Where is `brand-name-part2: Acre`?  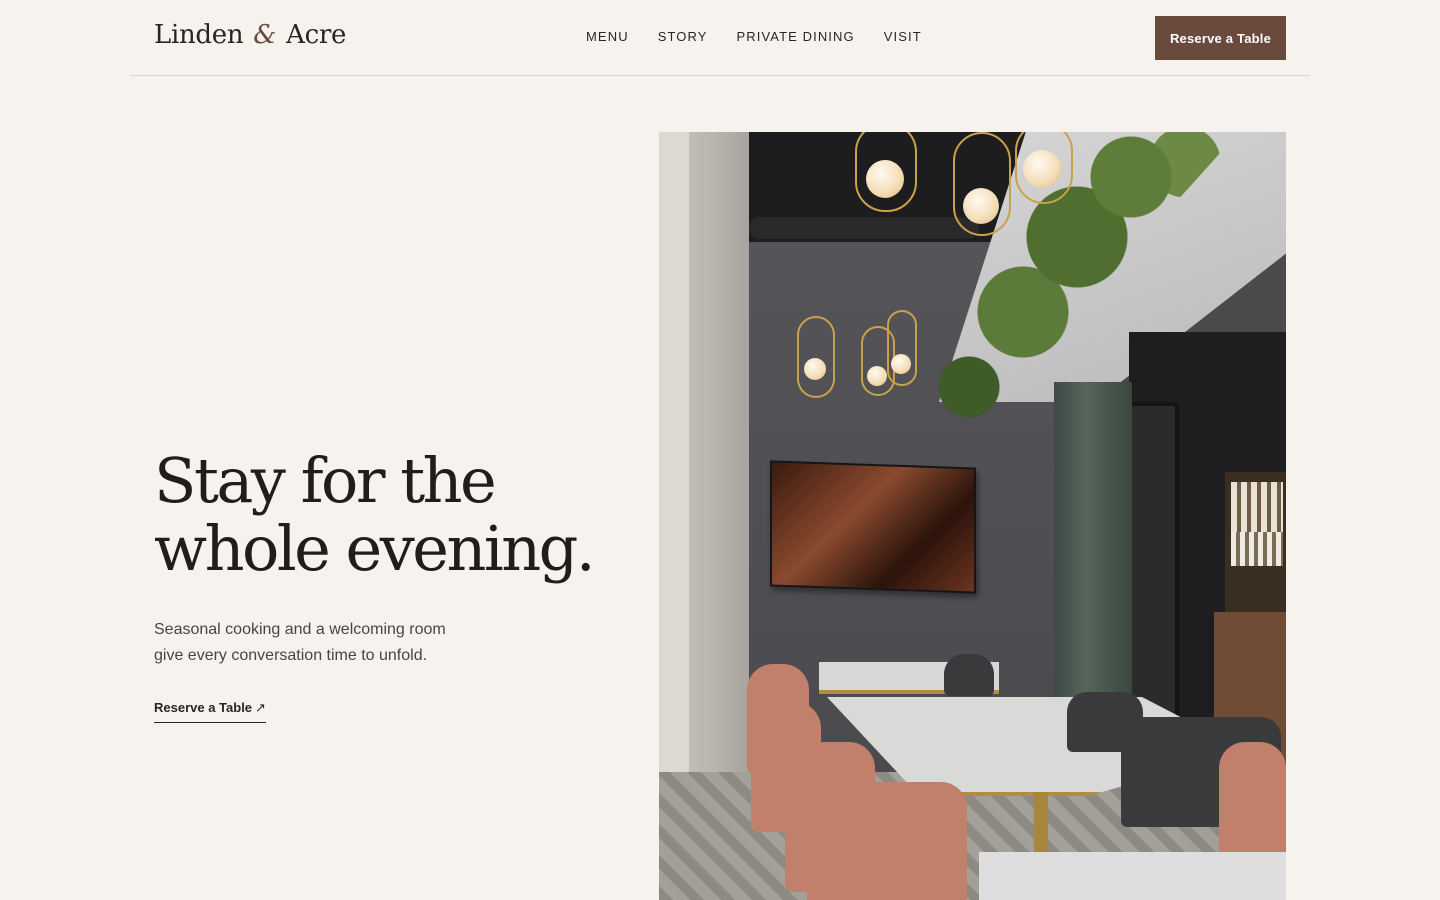 brand-name-part2: Acre is located at coordinates (316, 35).